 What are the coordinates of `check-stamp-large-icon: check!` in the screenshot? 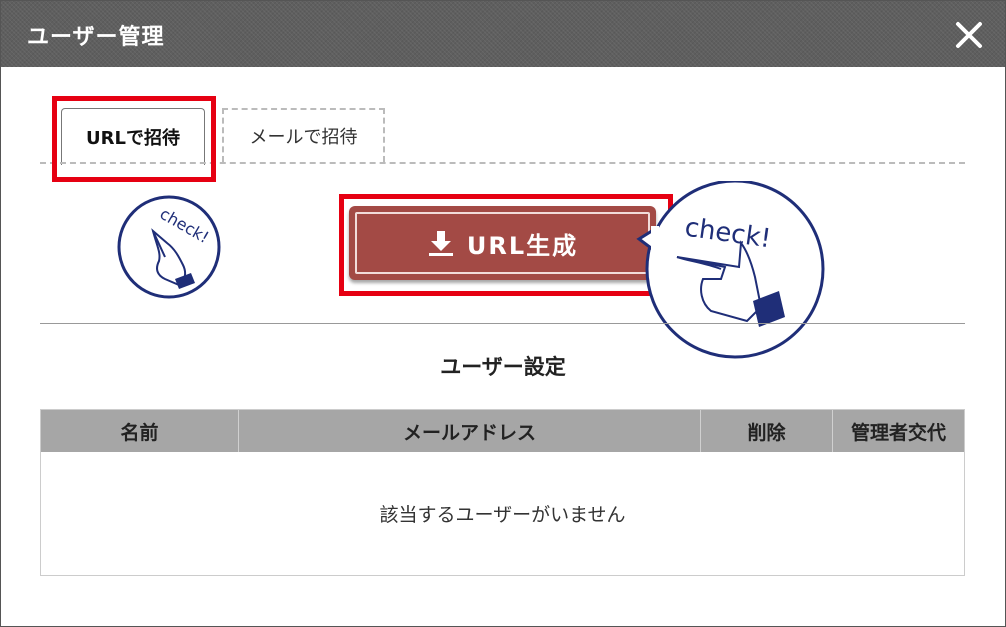 It's located at (730, 270).